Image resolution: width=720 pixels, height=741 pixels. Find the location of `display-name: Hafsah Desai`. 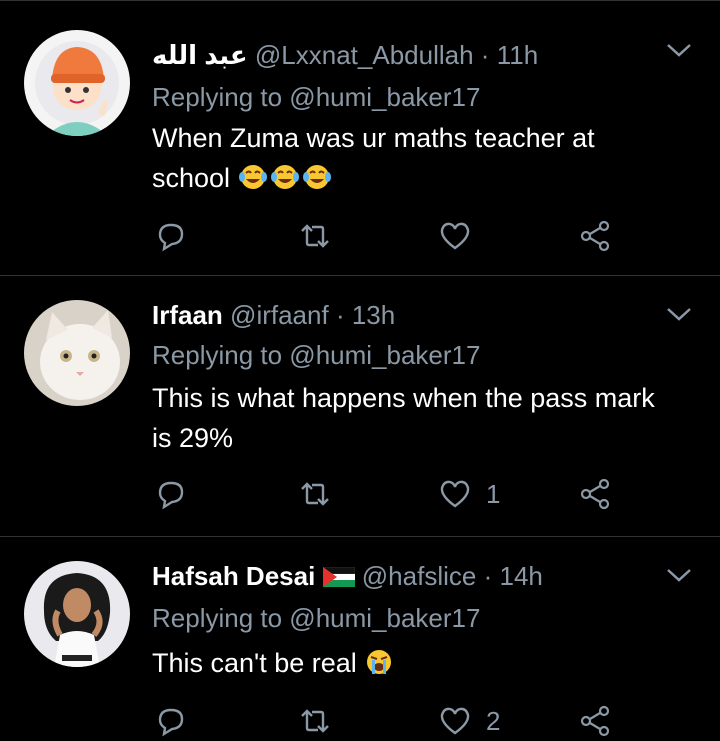

display-name: Hafsah Desai is located at coordinates (233, 576).